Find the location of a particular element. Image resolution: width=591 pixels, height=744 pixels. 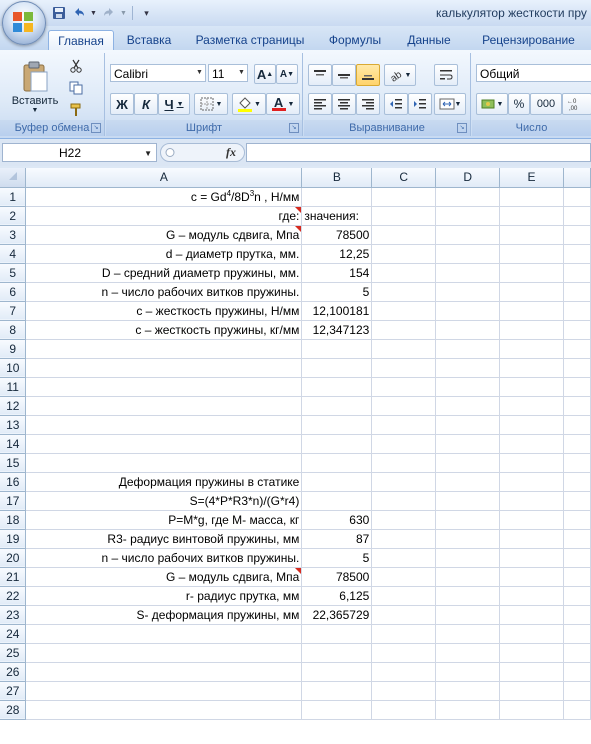

cell-a: c – жесткость пружины, Н/мм is located at coordinates (164, 311).